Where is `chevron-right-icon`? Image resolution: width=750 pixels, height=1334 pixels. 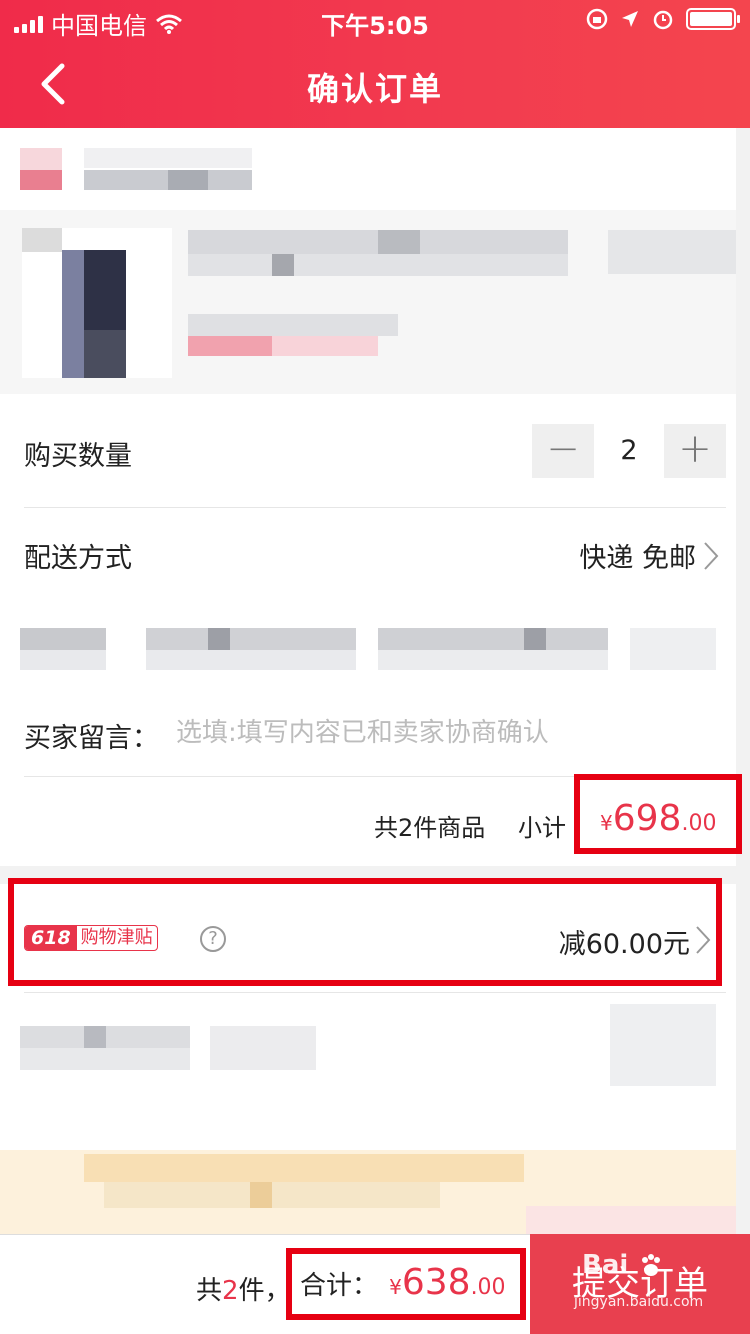
chevron-right-icon is located at coordinates (711, 556).